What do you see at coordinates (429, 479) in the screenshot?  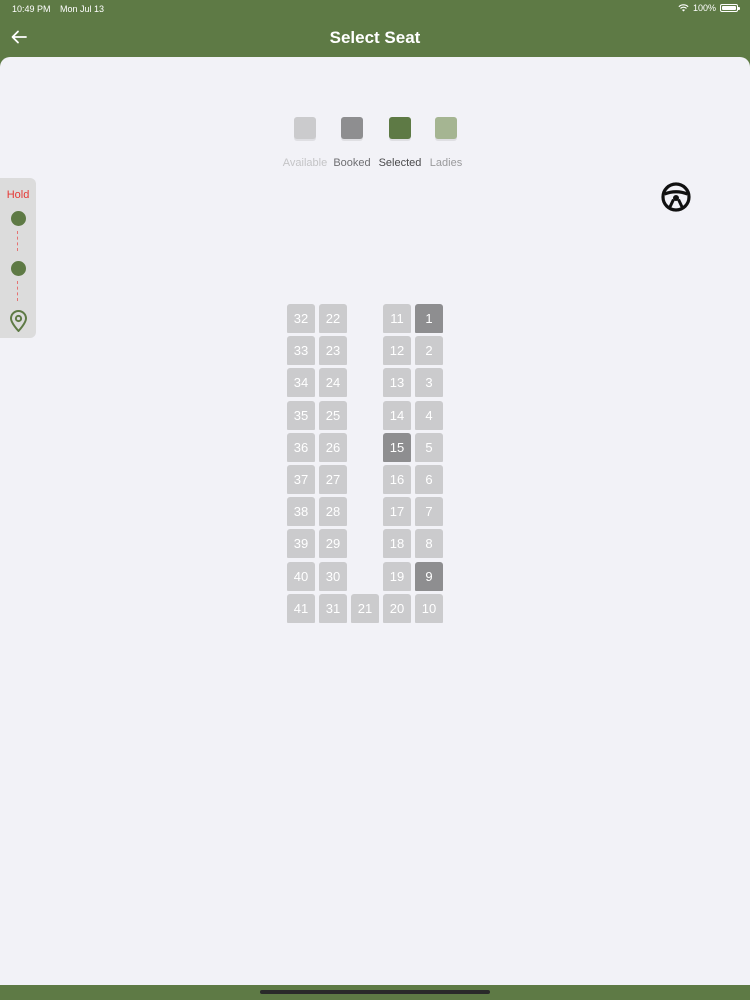 I see `seat-6: 6` at bounding box center [429, 479].